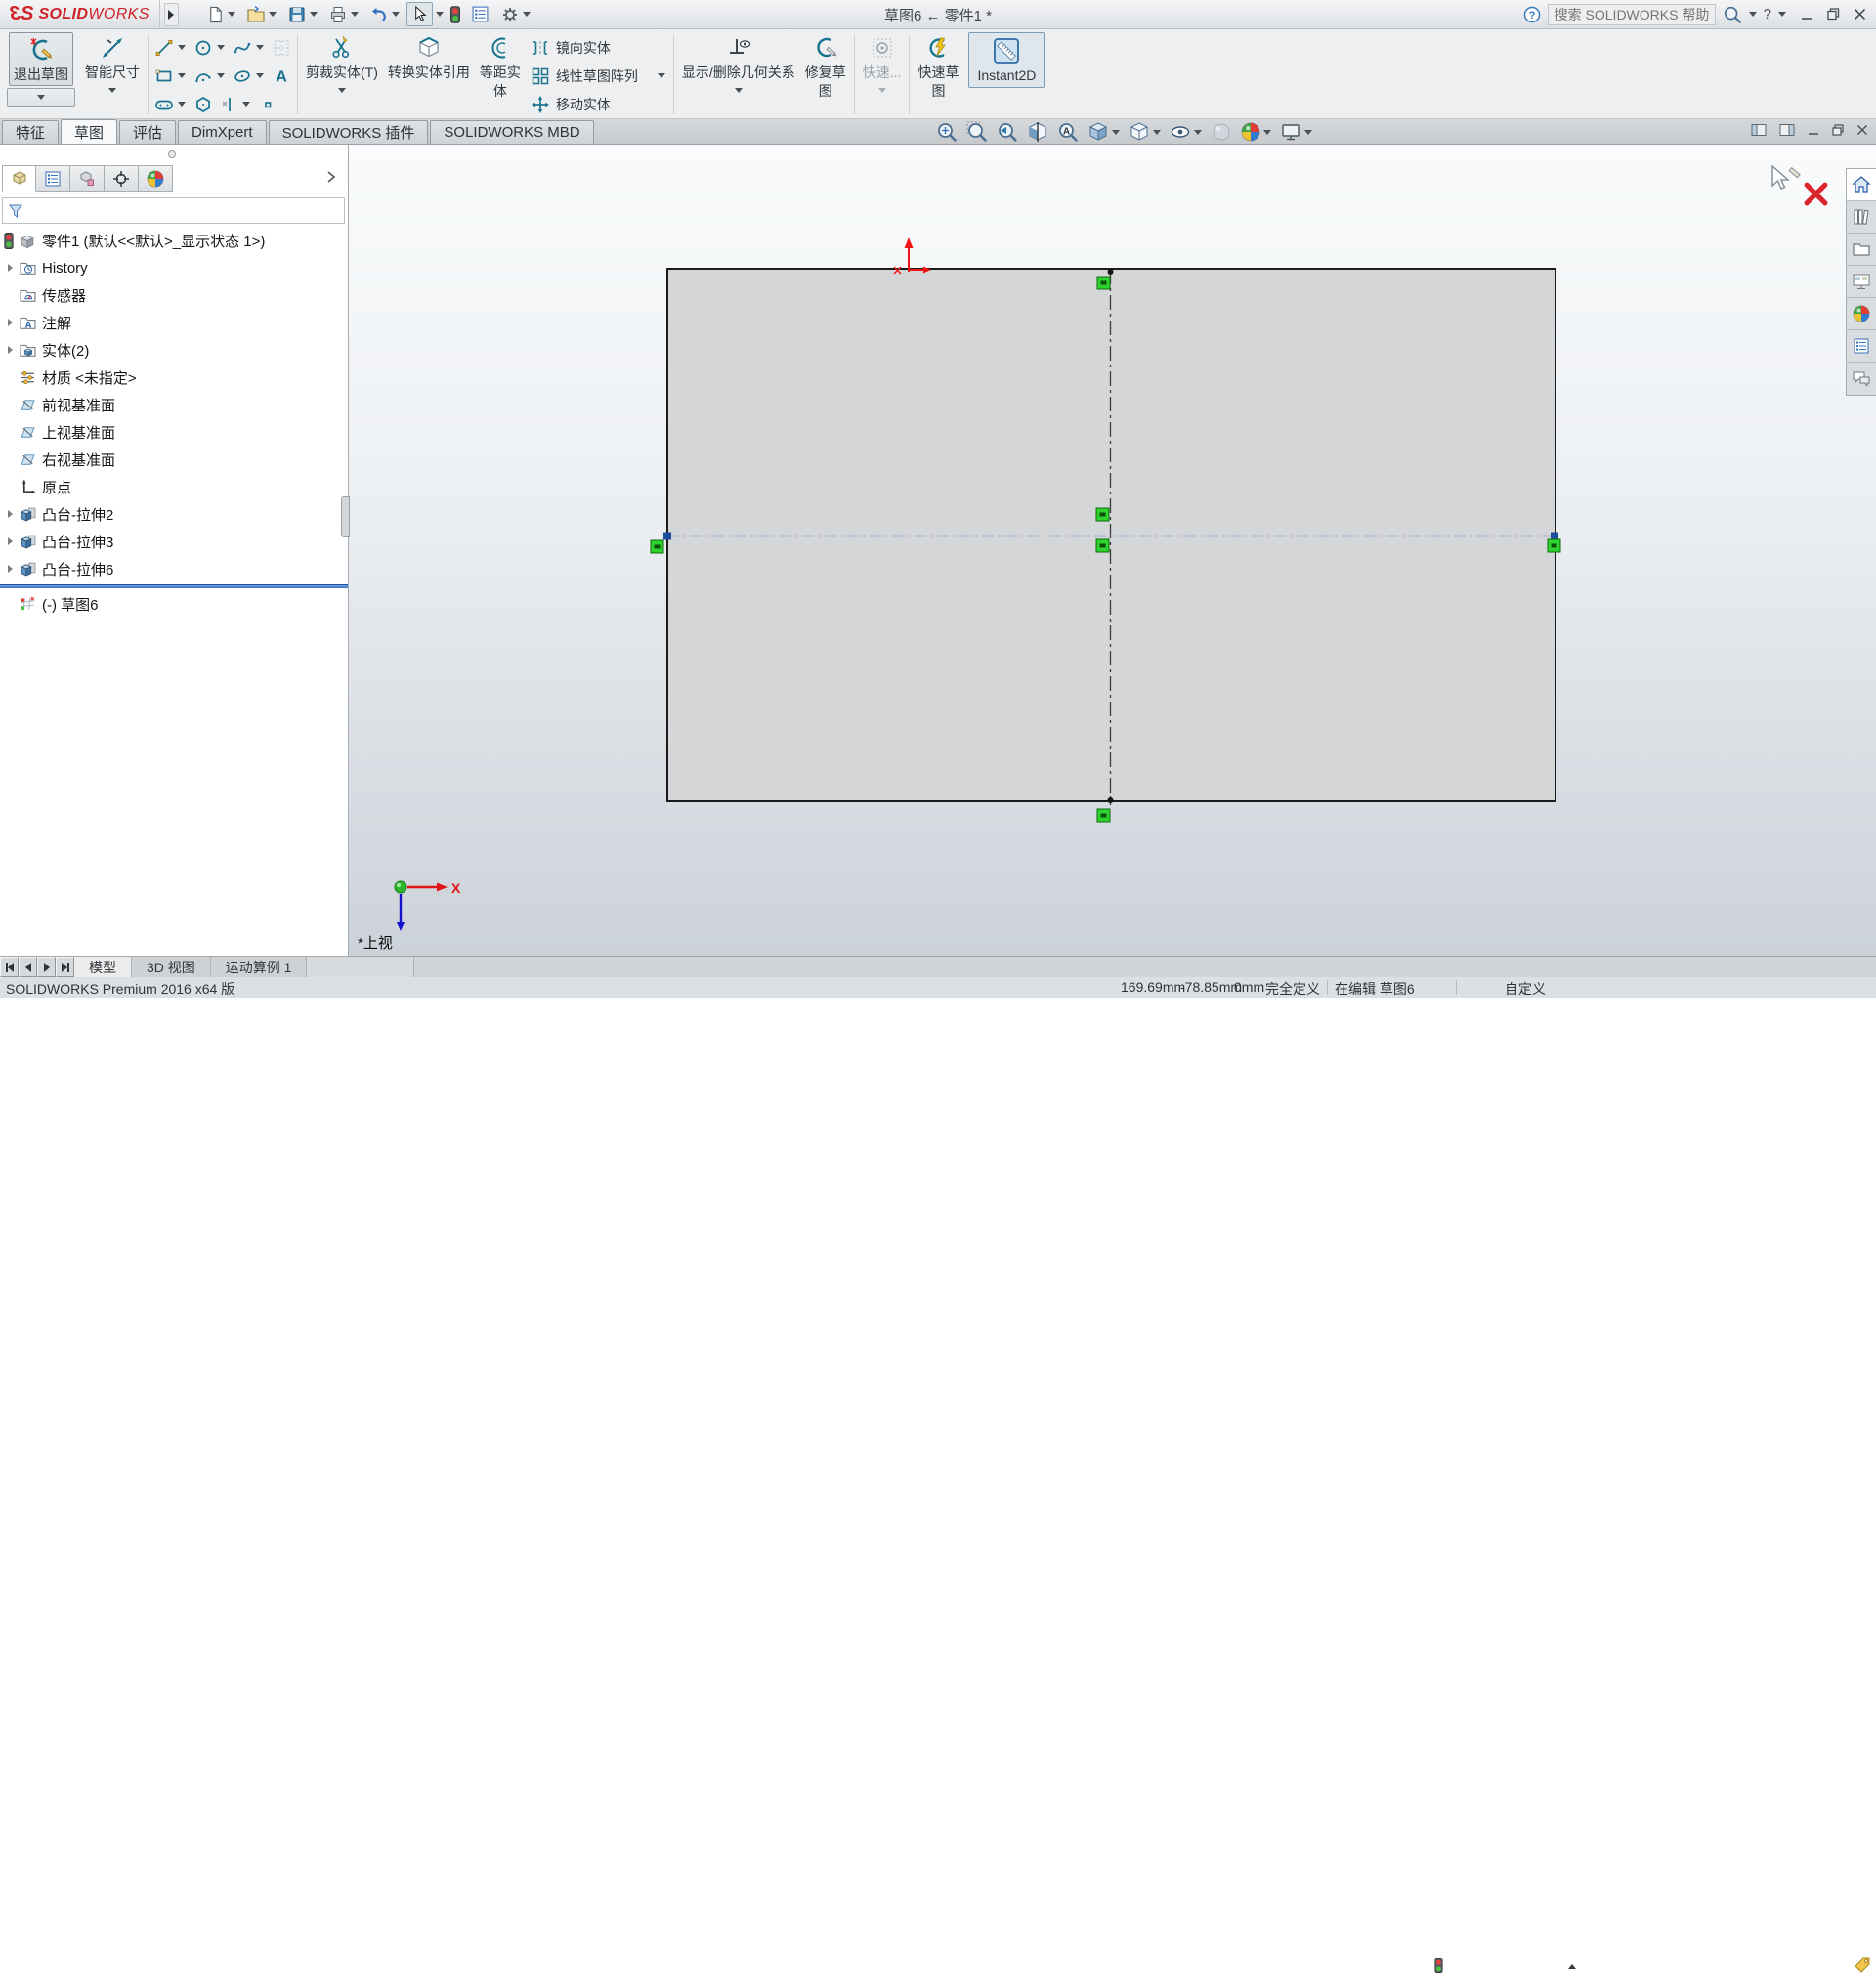 This screenshot has width=1876, height=1973. Describe the element at coordinates (1006, 74) in the screenshot. I see `instant2d-button: Instant2D` at that location.